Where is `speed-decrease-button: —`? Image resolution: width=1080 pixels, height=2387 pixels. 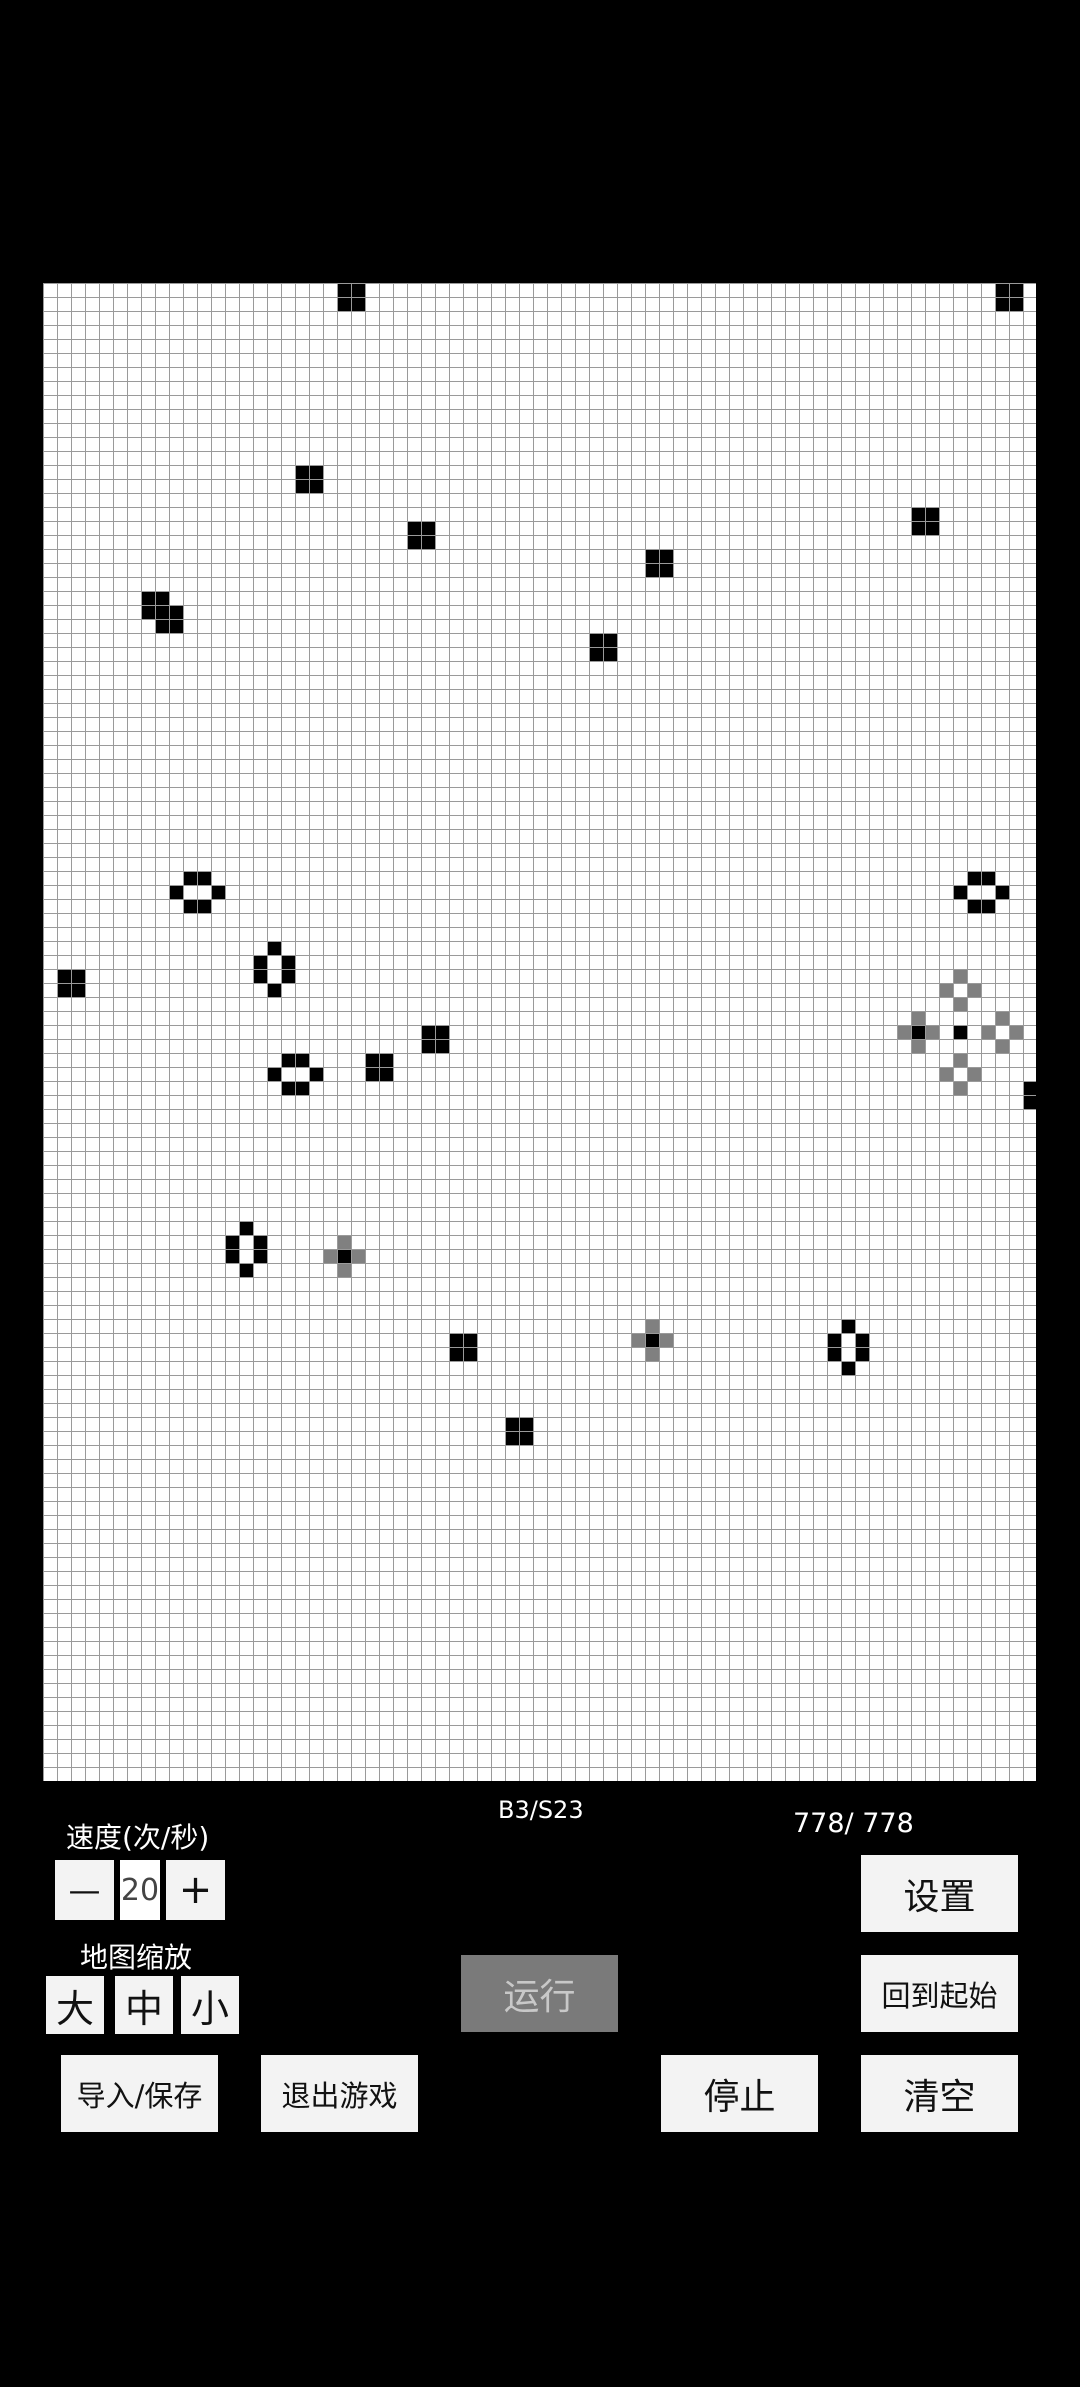
speed-decrease-button: — is located at coordinates (84, 1890).